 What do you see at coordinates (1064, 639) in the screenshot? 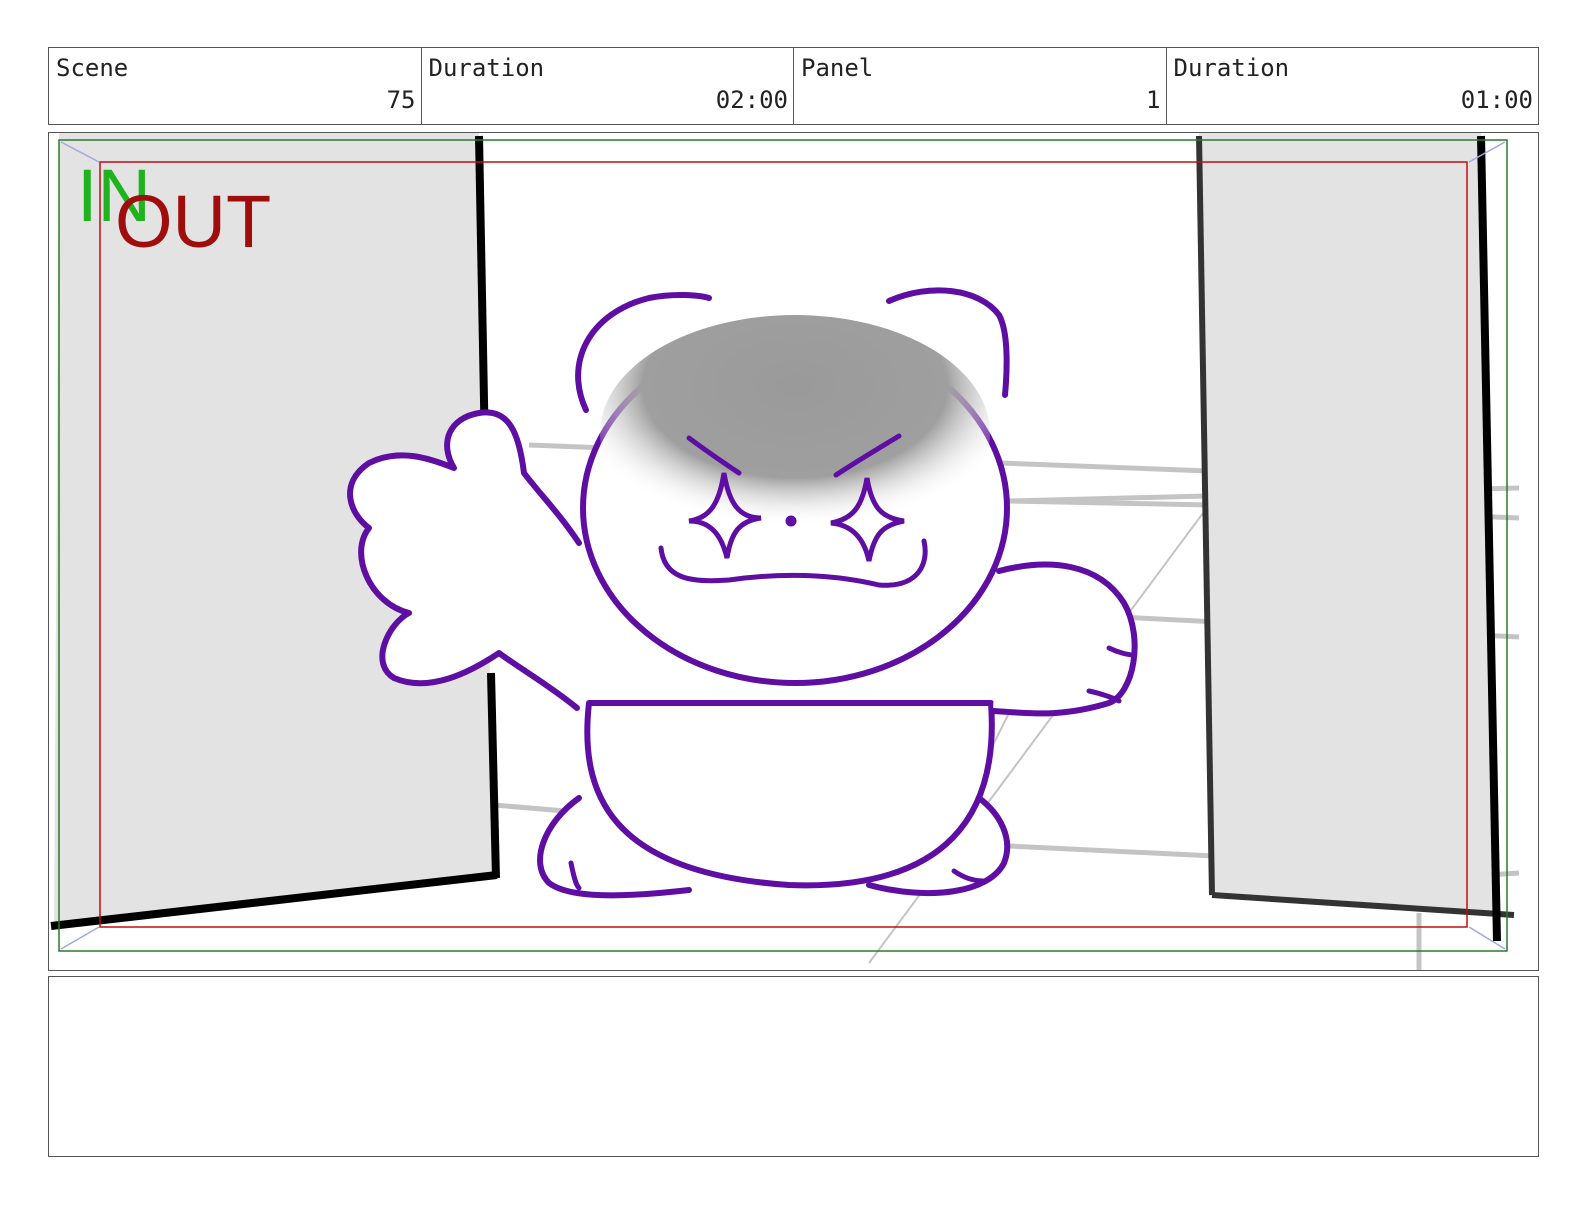
I see `right-arm` at bounding box center [1064, 639].